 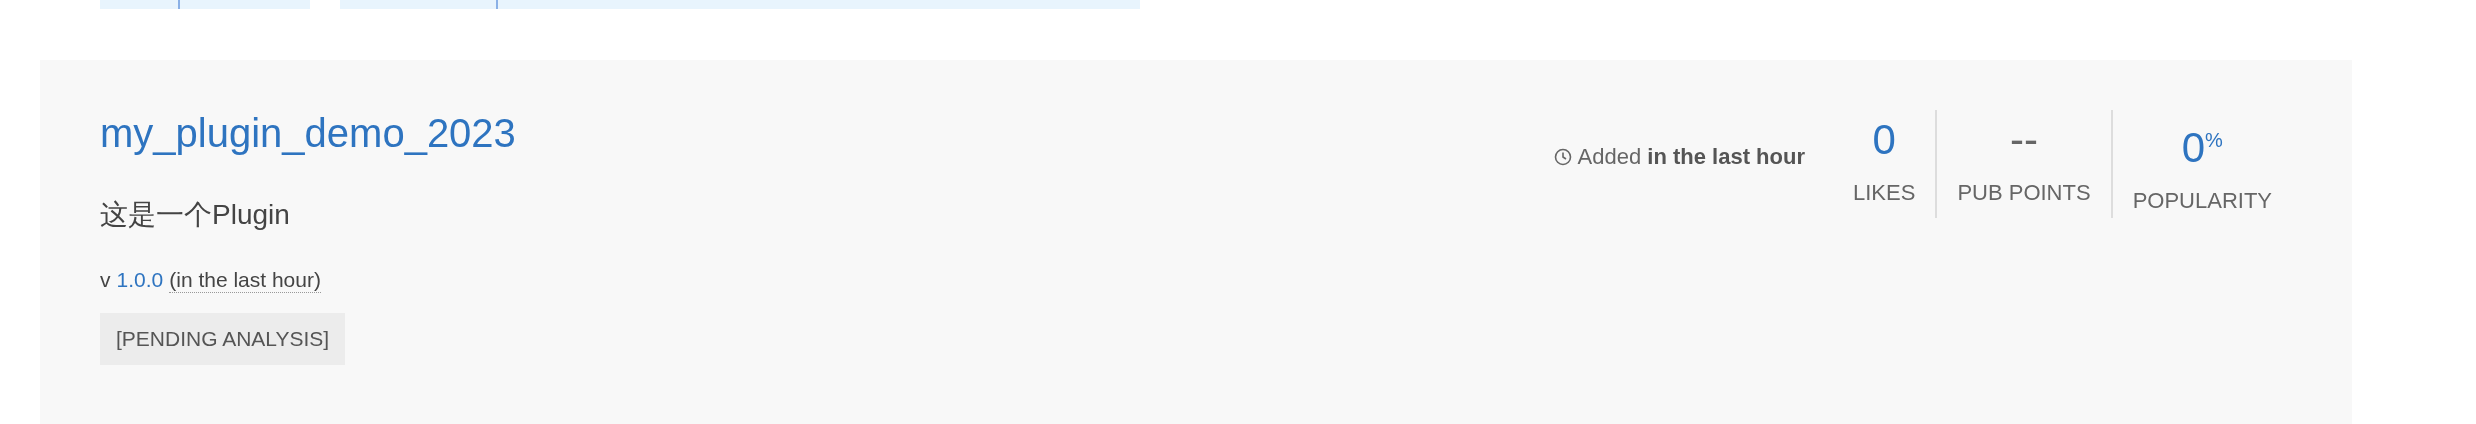 What do you see at coordinates (195, 215) in the screenshot?
I see `package-description: 这是一个Plugin` at bounding box center [195, 215].